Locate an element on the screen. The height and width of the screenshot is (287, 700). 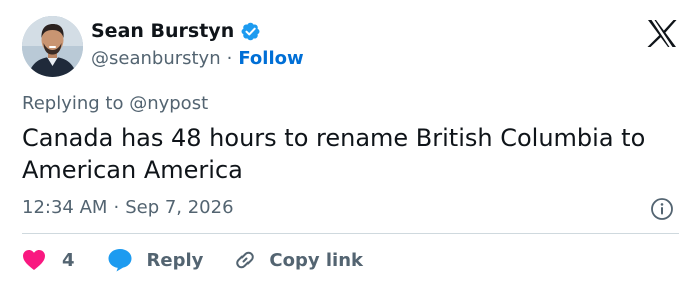
tweet-date: Sep 7, 2026 is located at coordinates (179, 207).